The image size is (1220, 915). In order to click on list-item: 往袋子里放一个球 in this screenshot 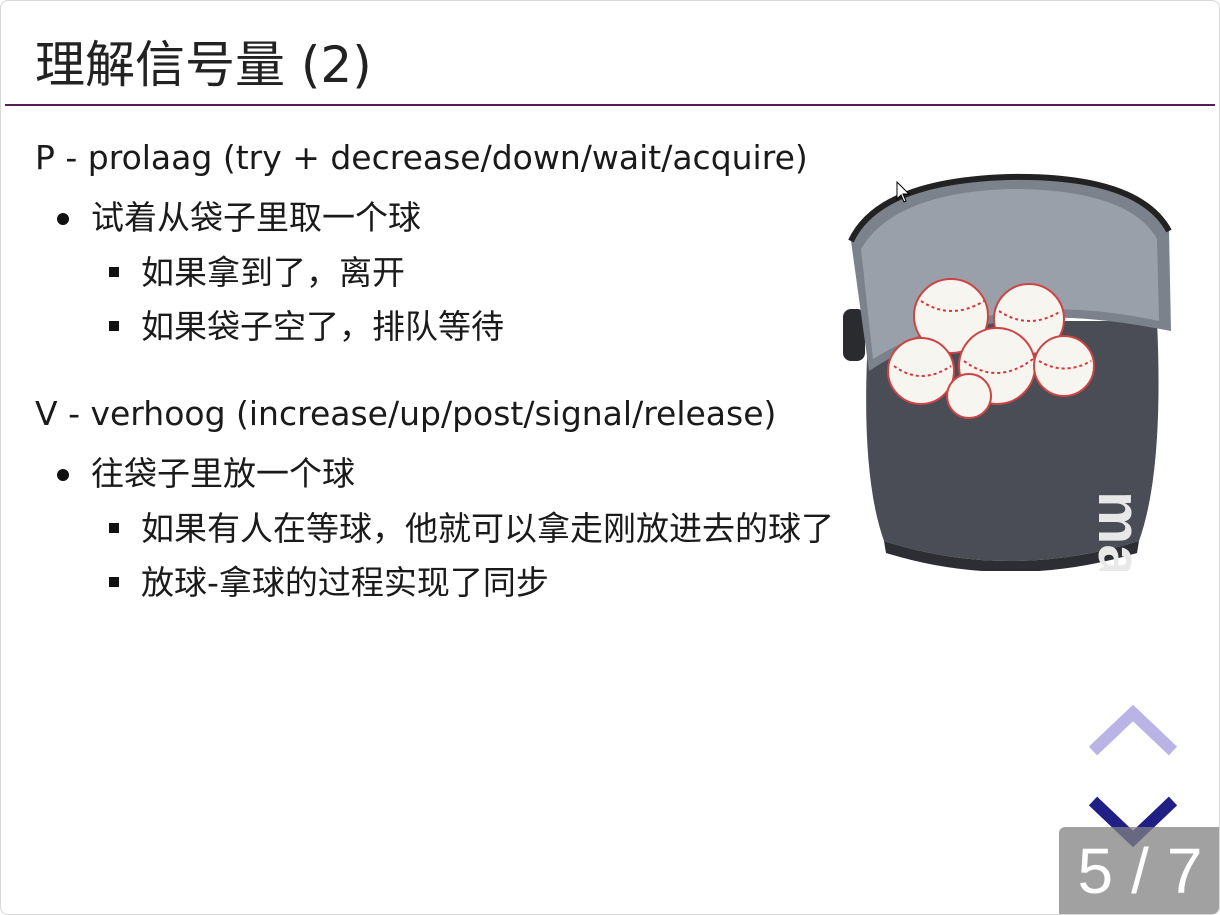, I will do `click(435, 474)`.